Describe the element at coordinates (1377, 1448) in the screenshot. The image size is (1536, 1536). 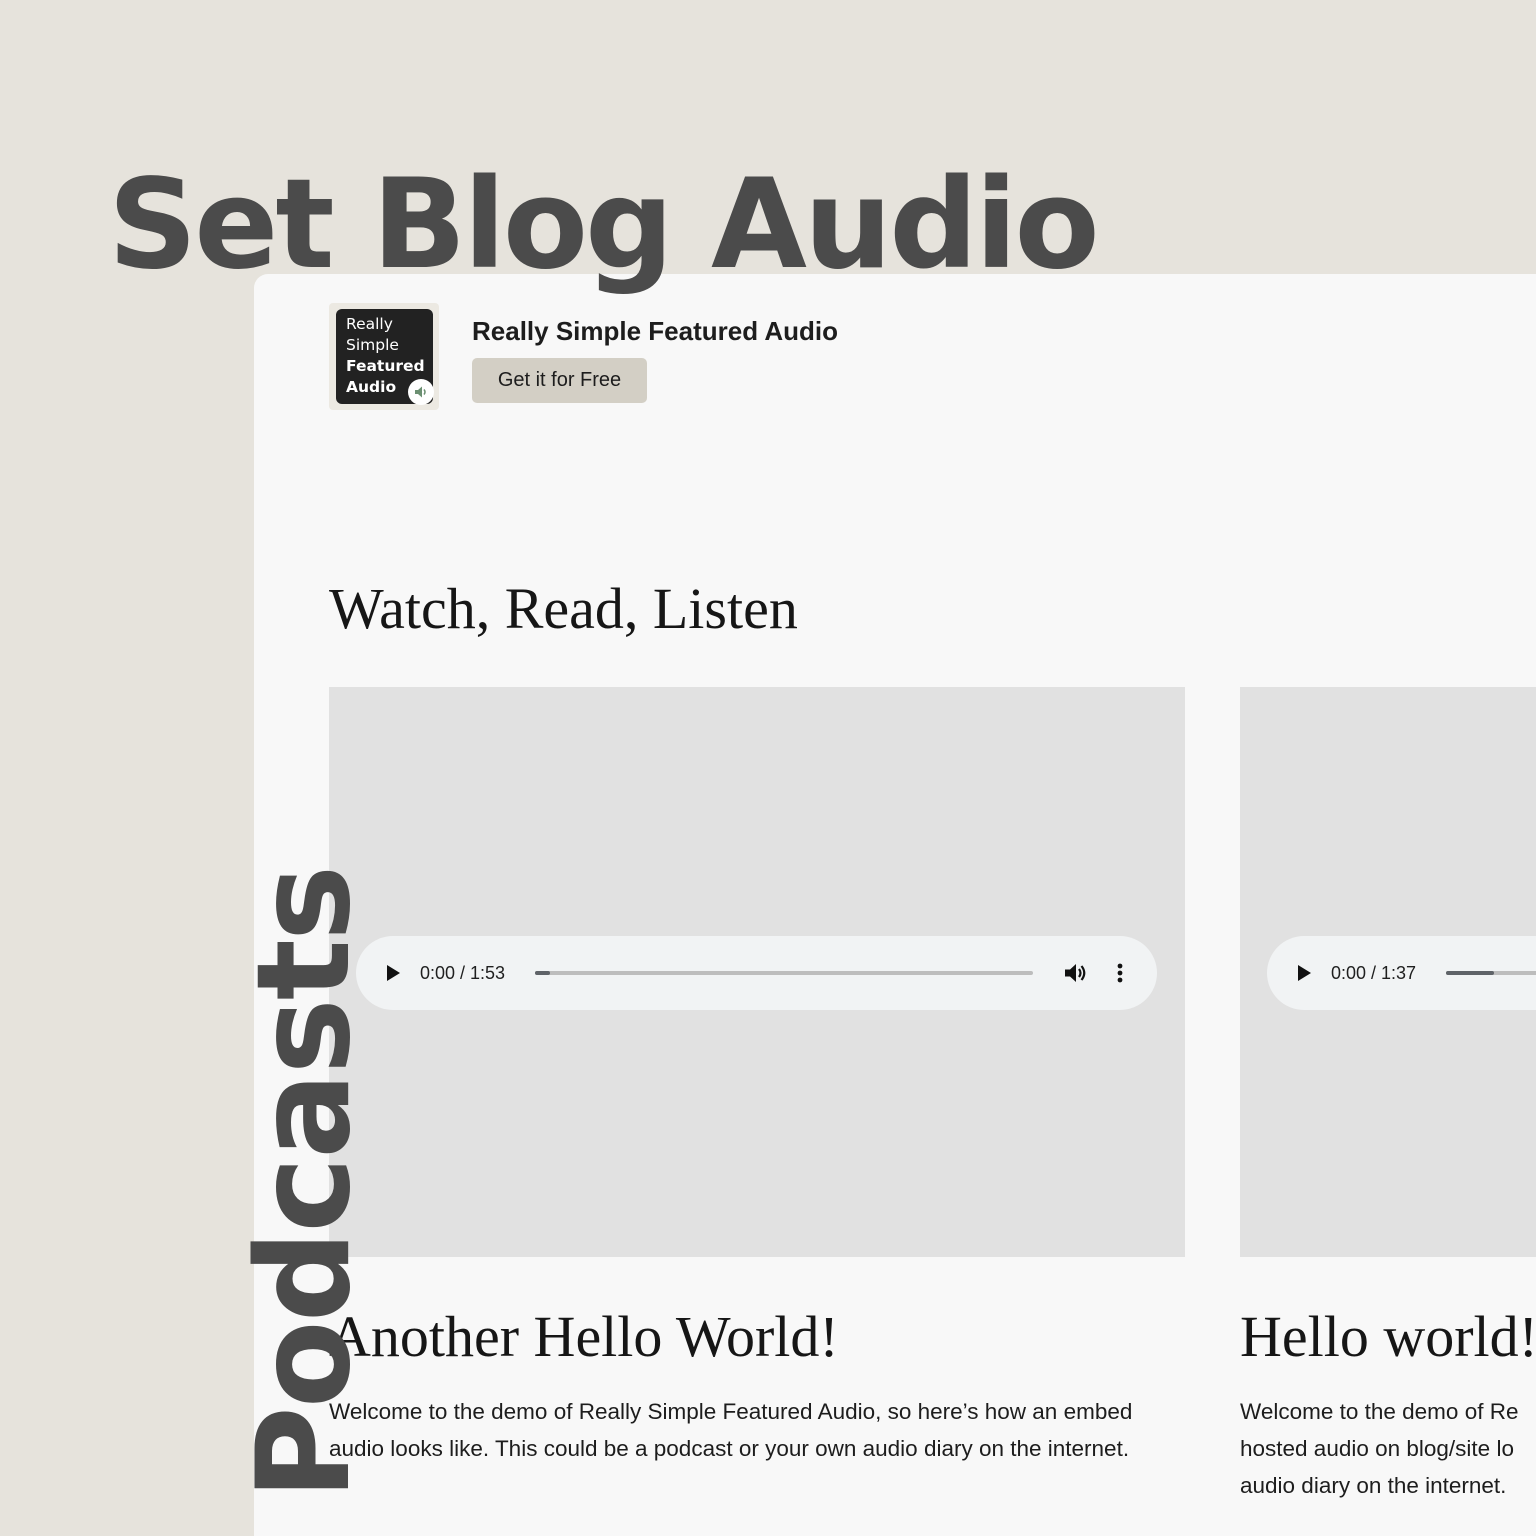
I see `post-excerpt-line: hosted audio on blog/site lo` at that location.